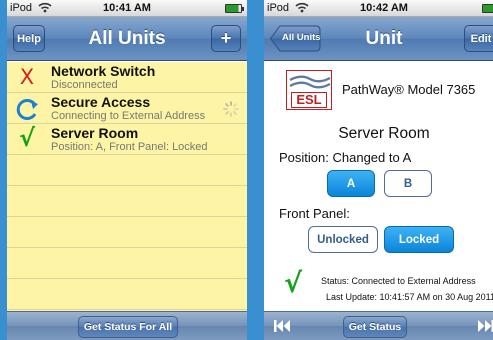  I want to click on clock: 10:42 AM, so click(384, 8).